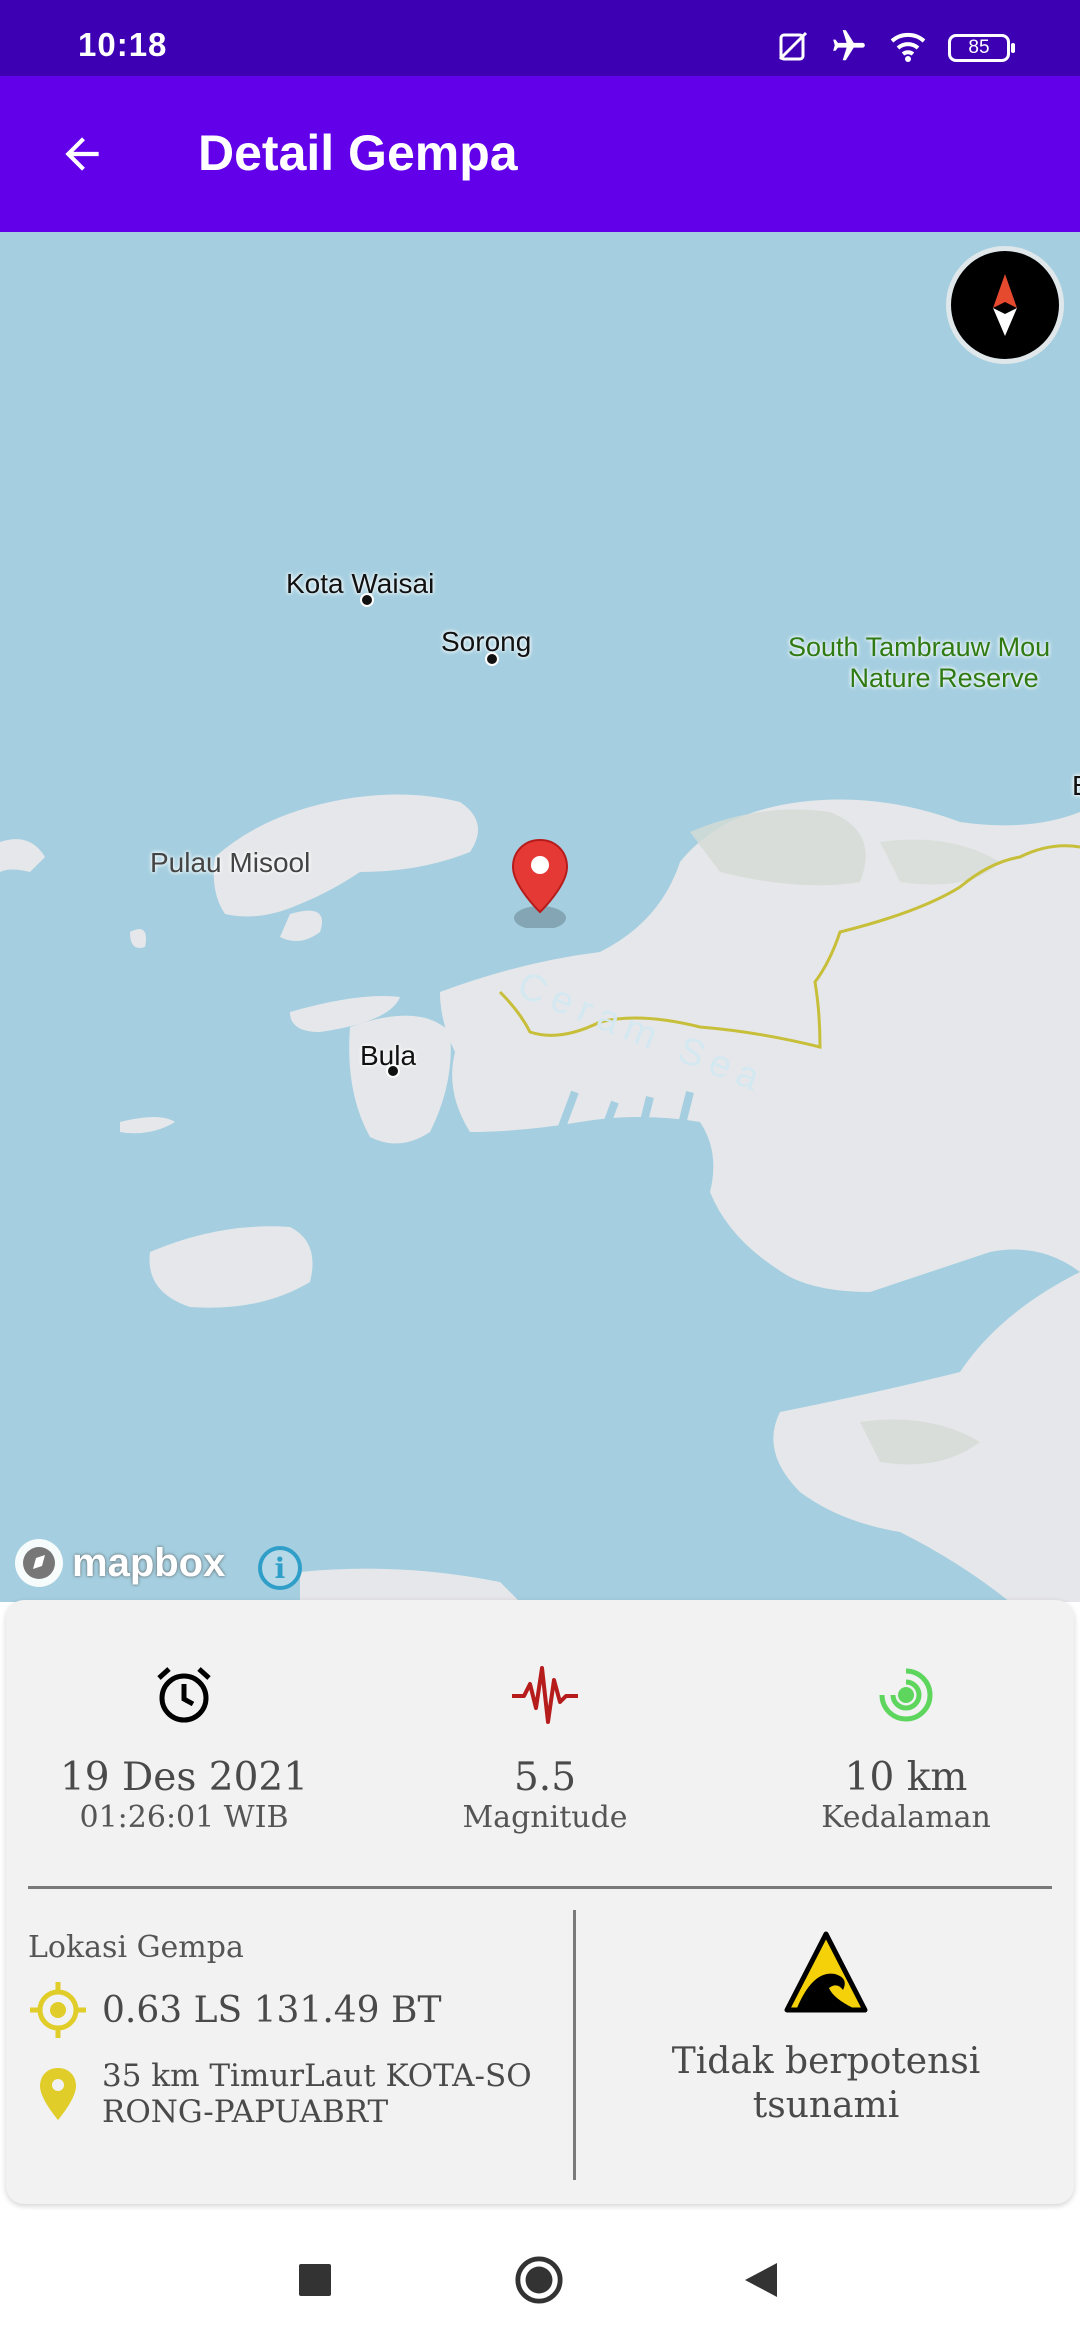  What do you see at coordinates (280, 1568) in the screenshot?
I see `attribution-info-icon: i` at bounding box center [280, 1568].